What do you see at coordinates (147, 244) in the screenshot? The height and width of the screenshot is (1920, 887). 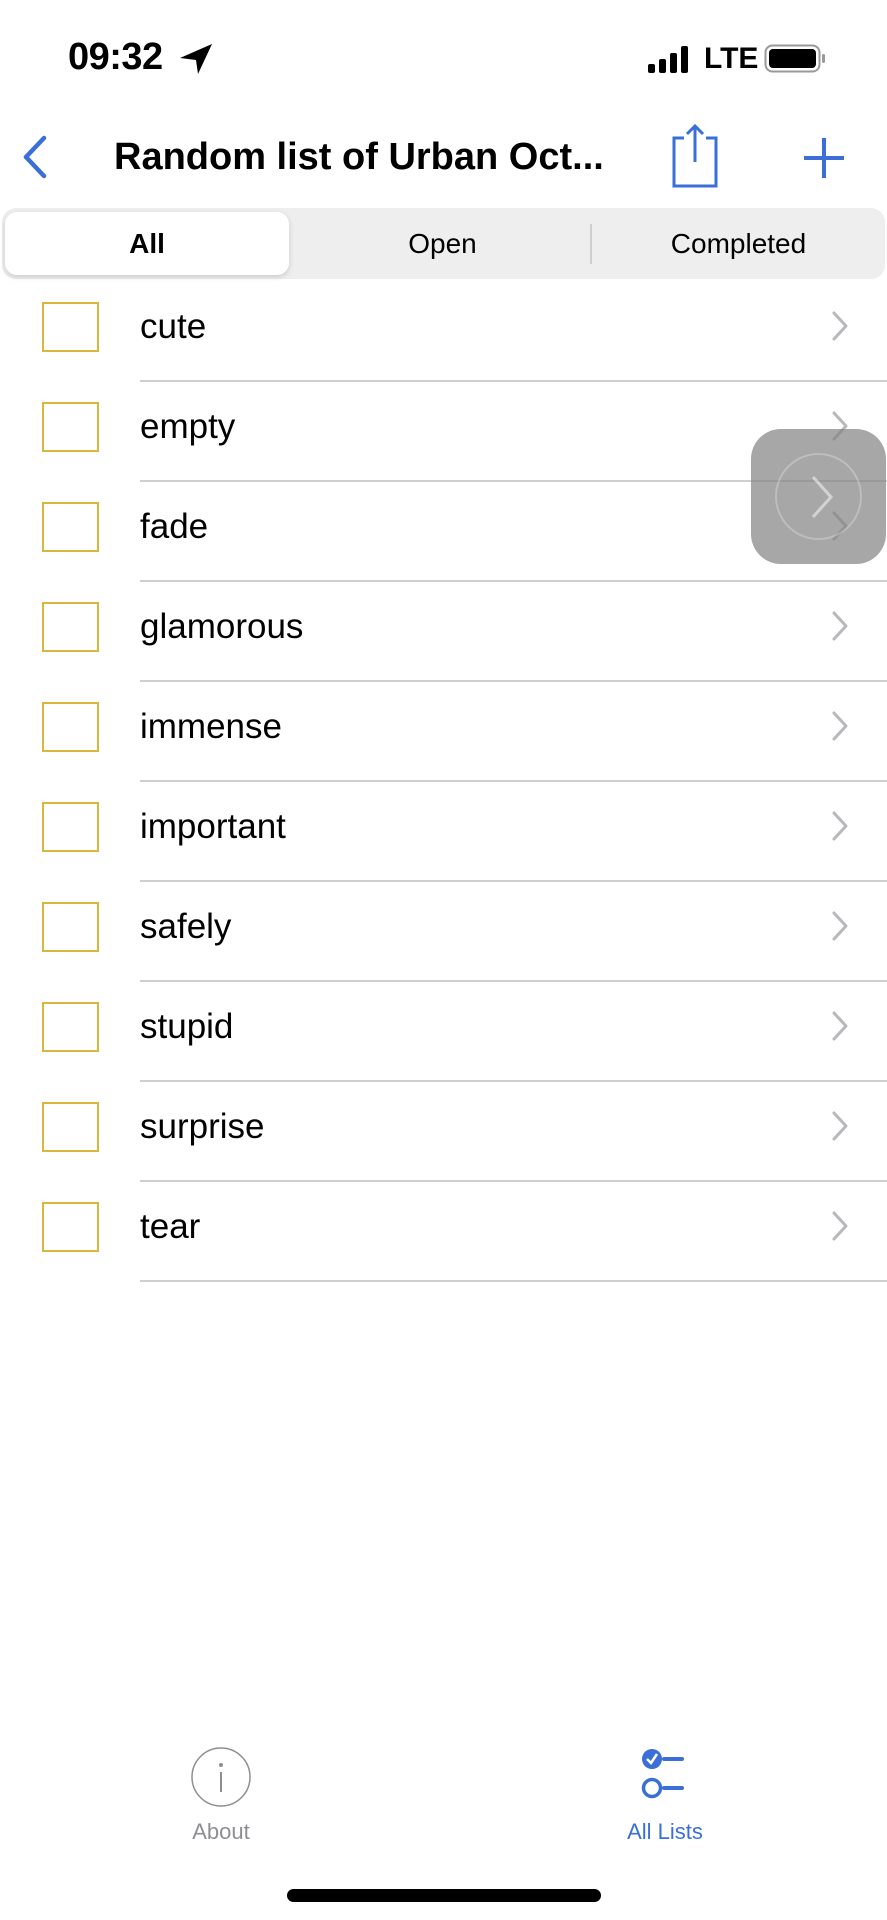 I see `segment-all: All` at bounding box center [147, 244].